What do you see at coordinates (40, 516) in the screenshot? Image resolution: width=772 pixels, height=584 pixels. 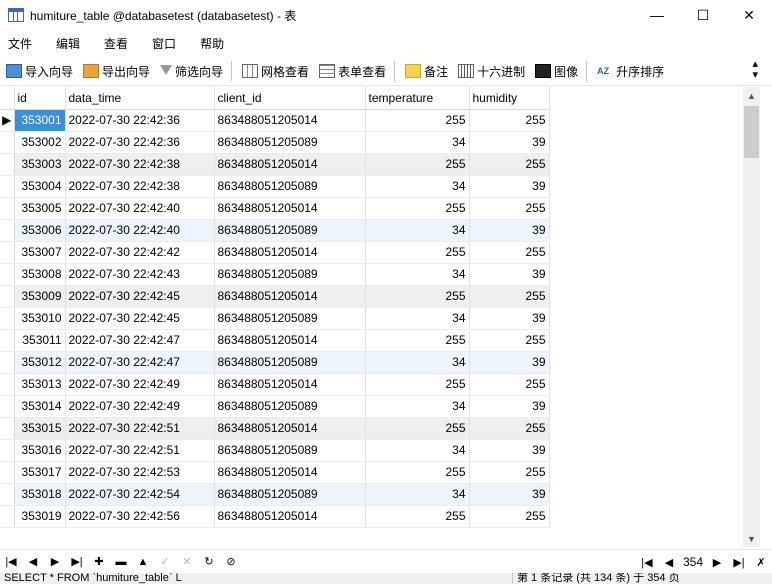 I see `cell-id: 353019` at bounding box center [40, 516].